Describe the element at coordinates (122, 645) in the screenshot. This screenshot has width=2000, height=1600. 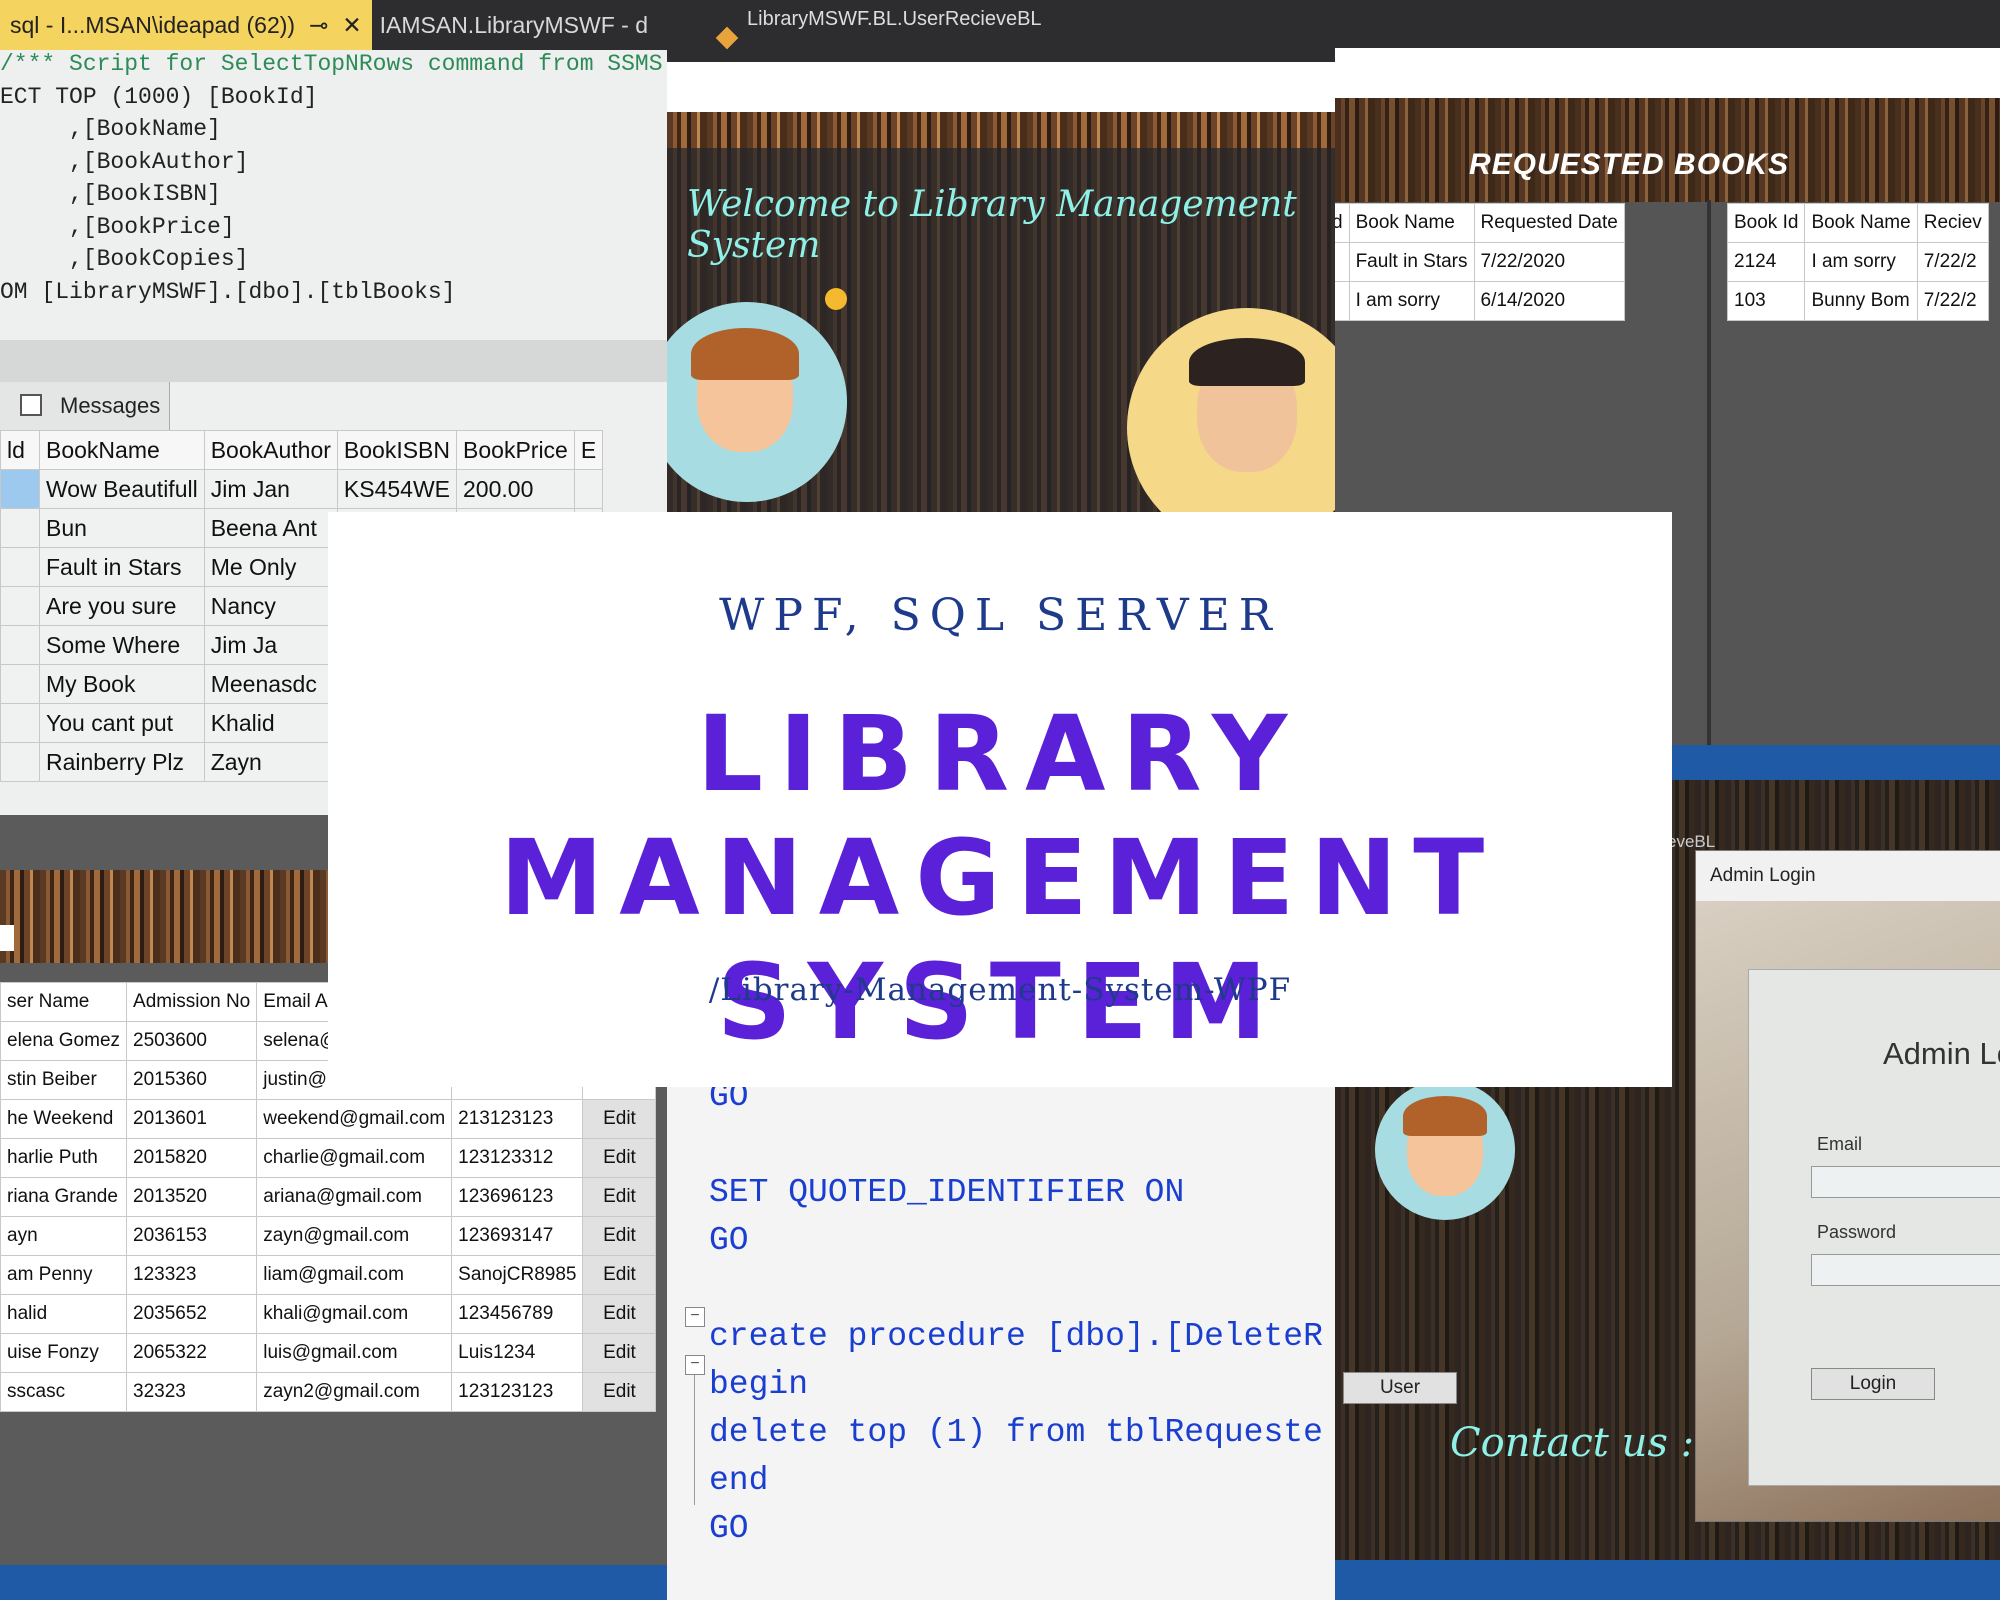
I see `table-cell: Some Where` at that location.